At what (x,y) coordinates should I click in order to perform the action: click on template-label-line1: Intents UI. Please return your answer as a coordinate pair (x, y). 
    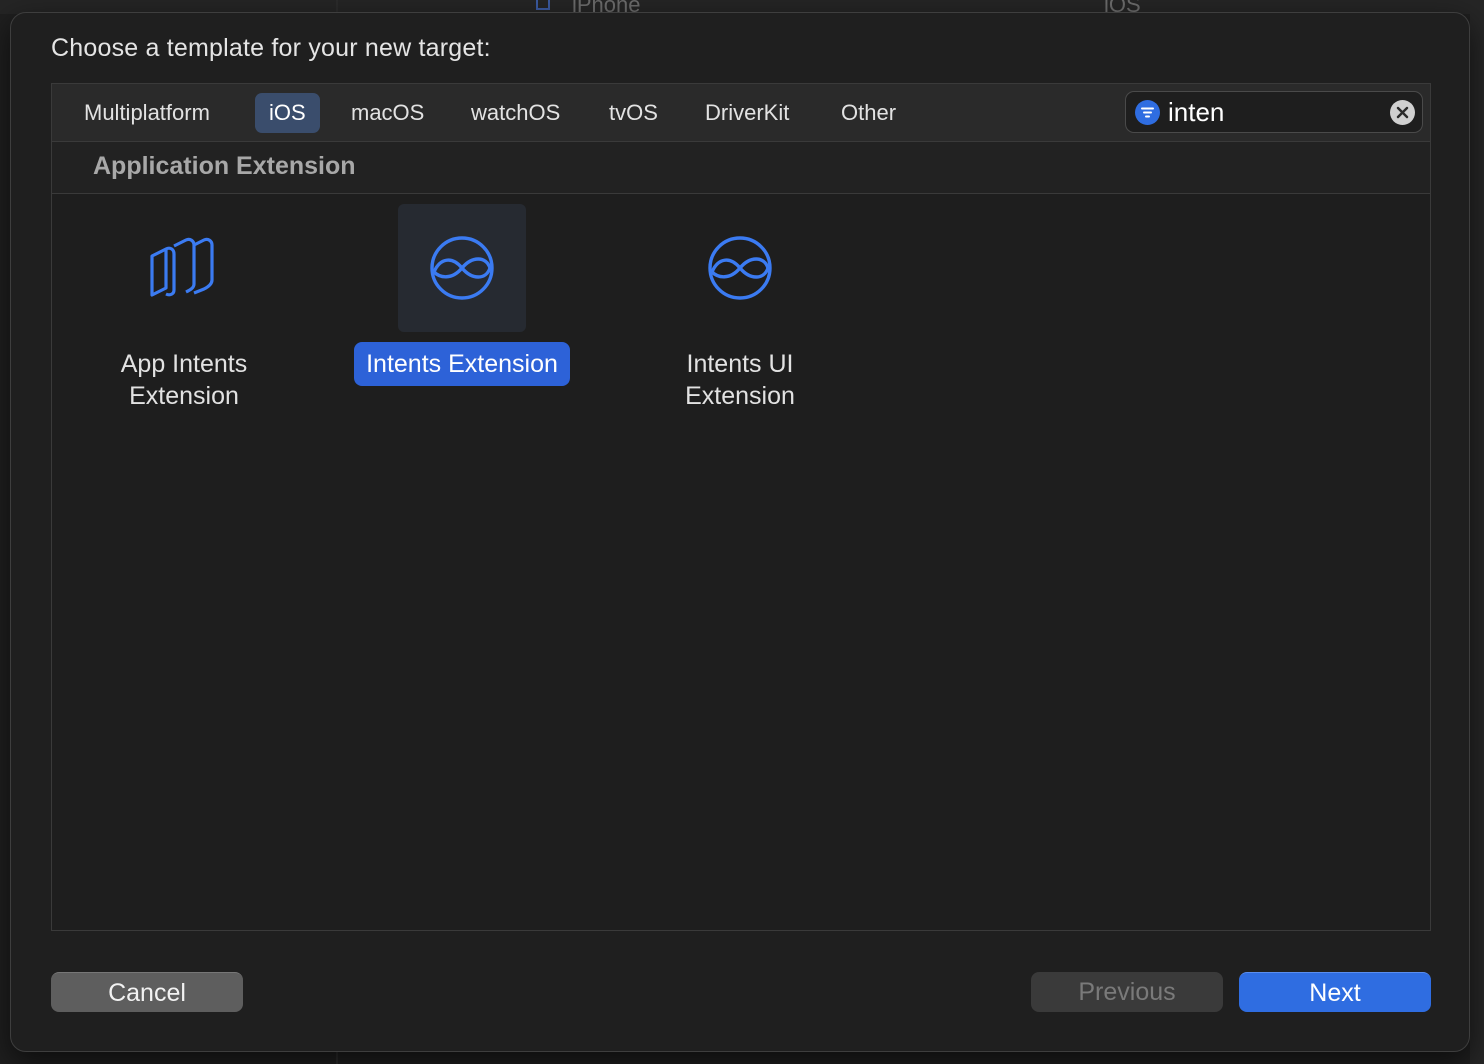
    Looking at the image, I should click on (740, 364).